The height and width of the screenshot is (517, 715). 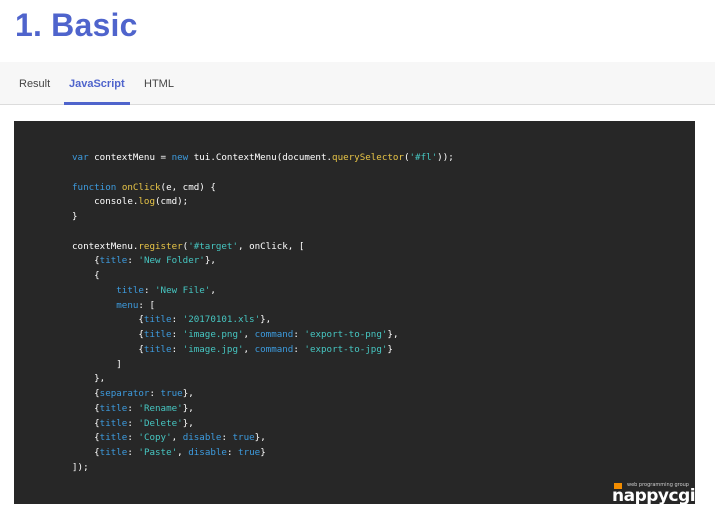 I want to click on code-token: var, so click(x=80, y=157).